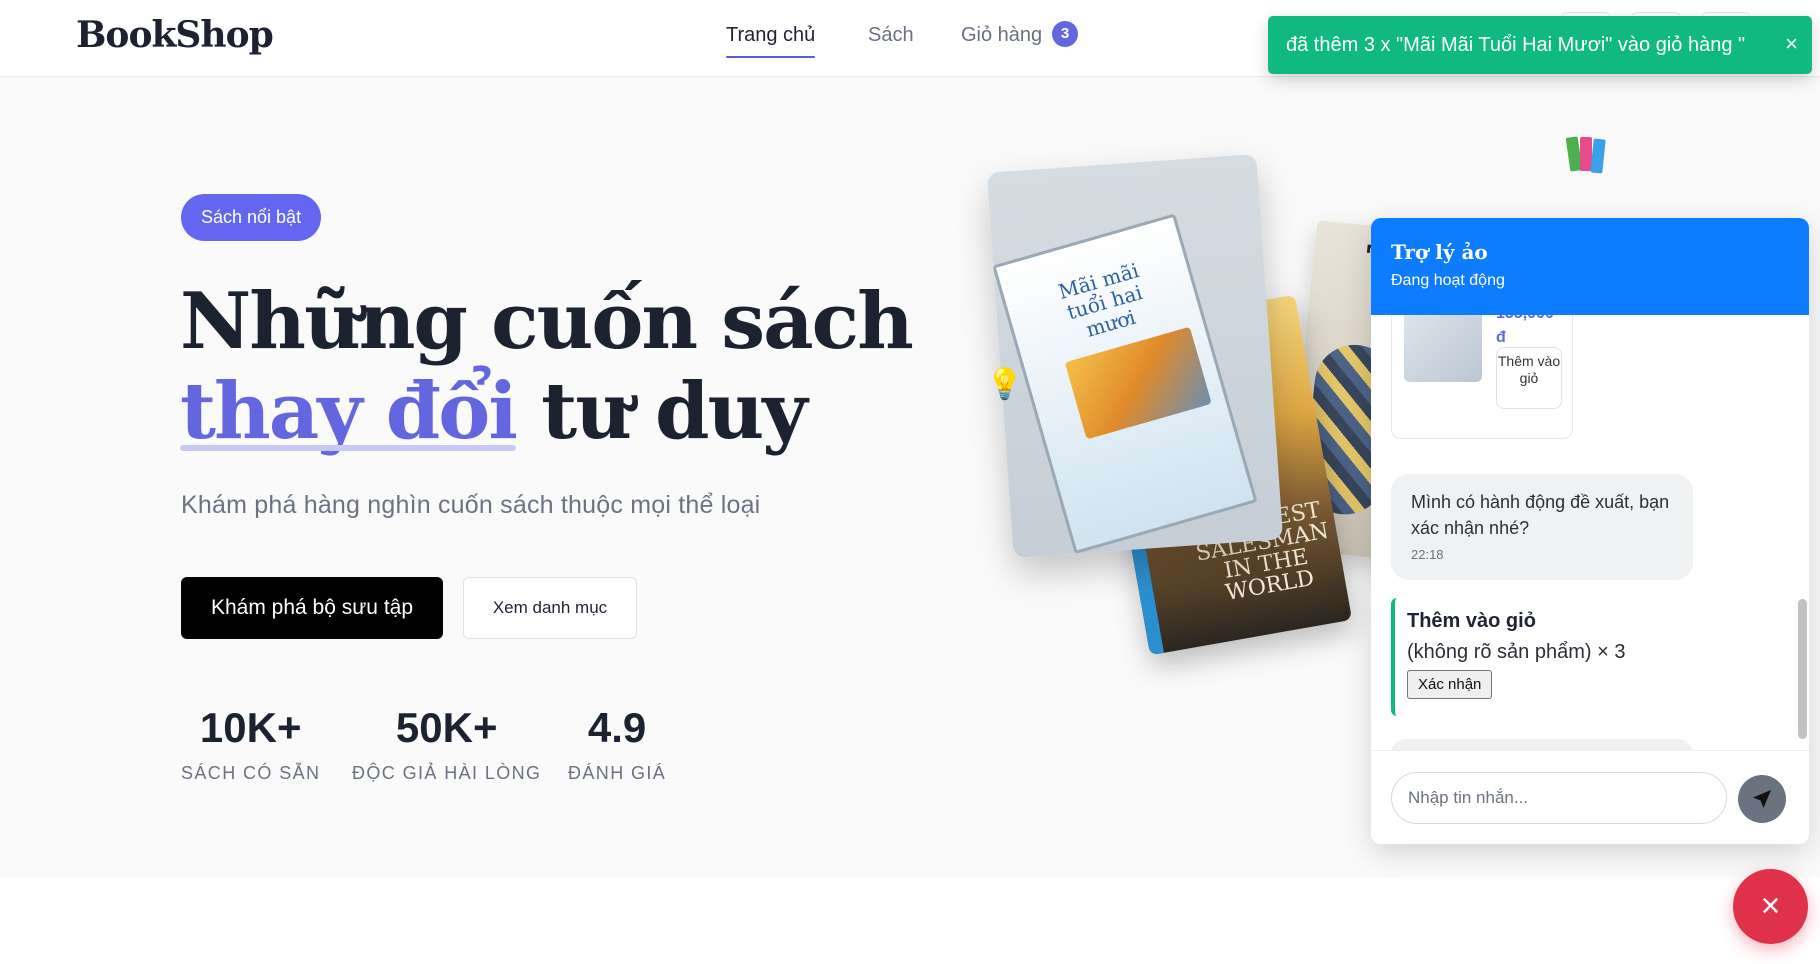 The width and height of the screenshot is (1820, 964). Describe the element at coordinates (1100, 300) in the screenshot. I see `book-cover-title: Mãi mãi tuổi hai mươi` at that location.